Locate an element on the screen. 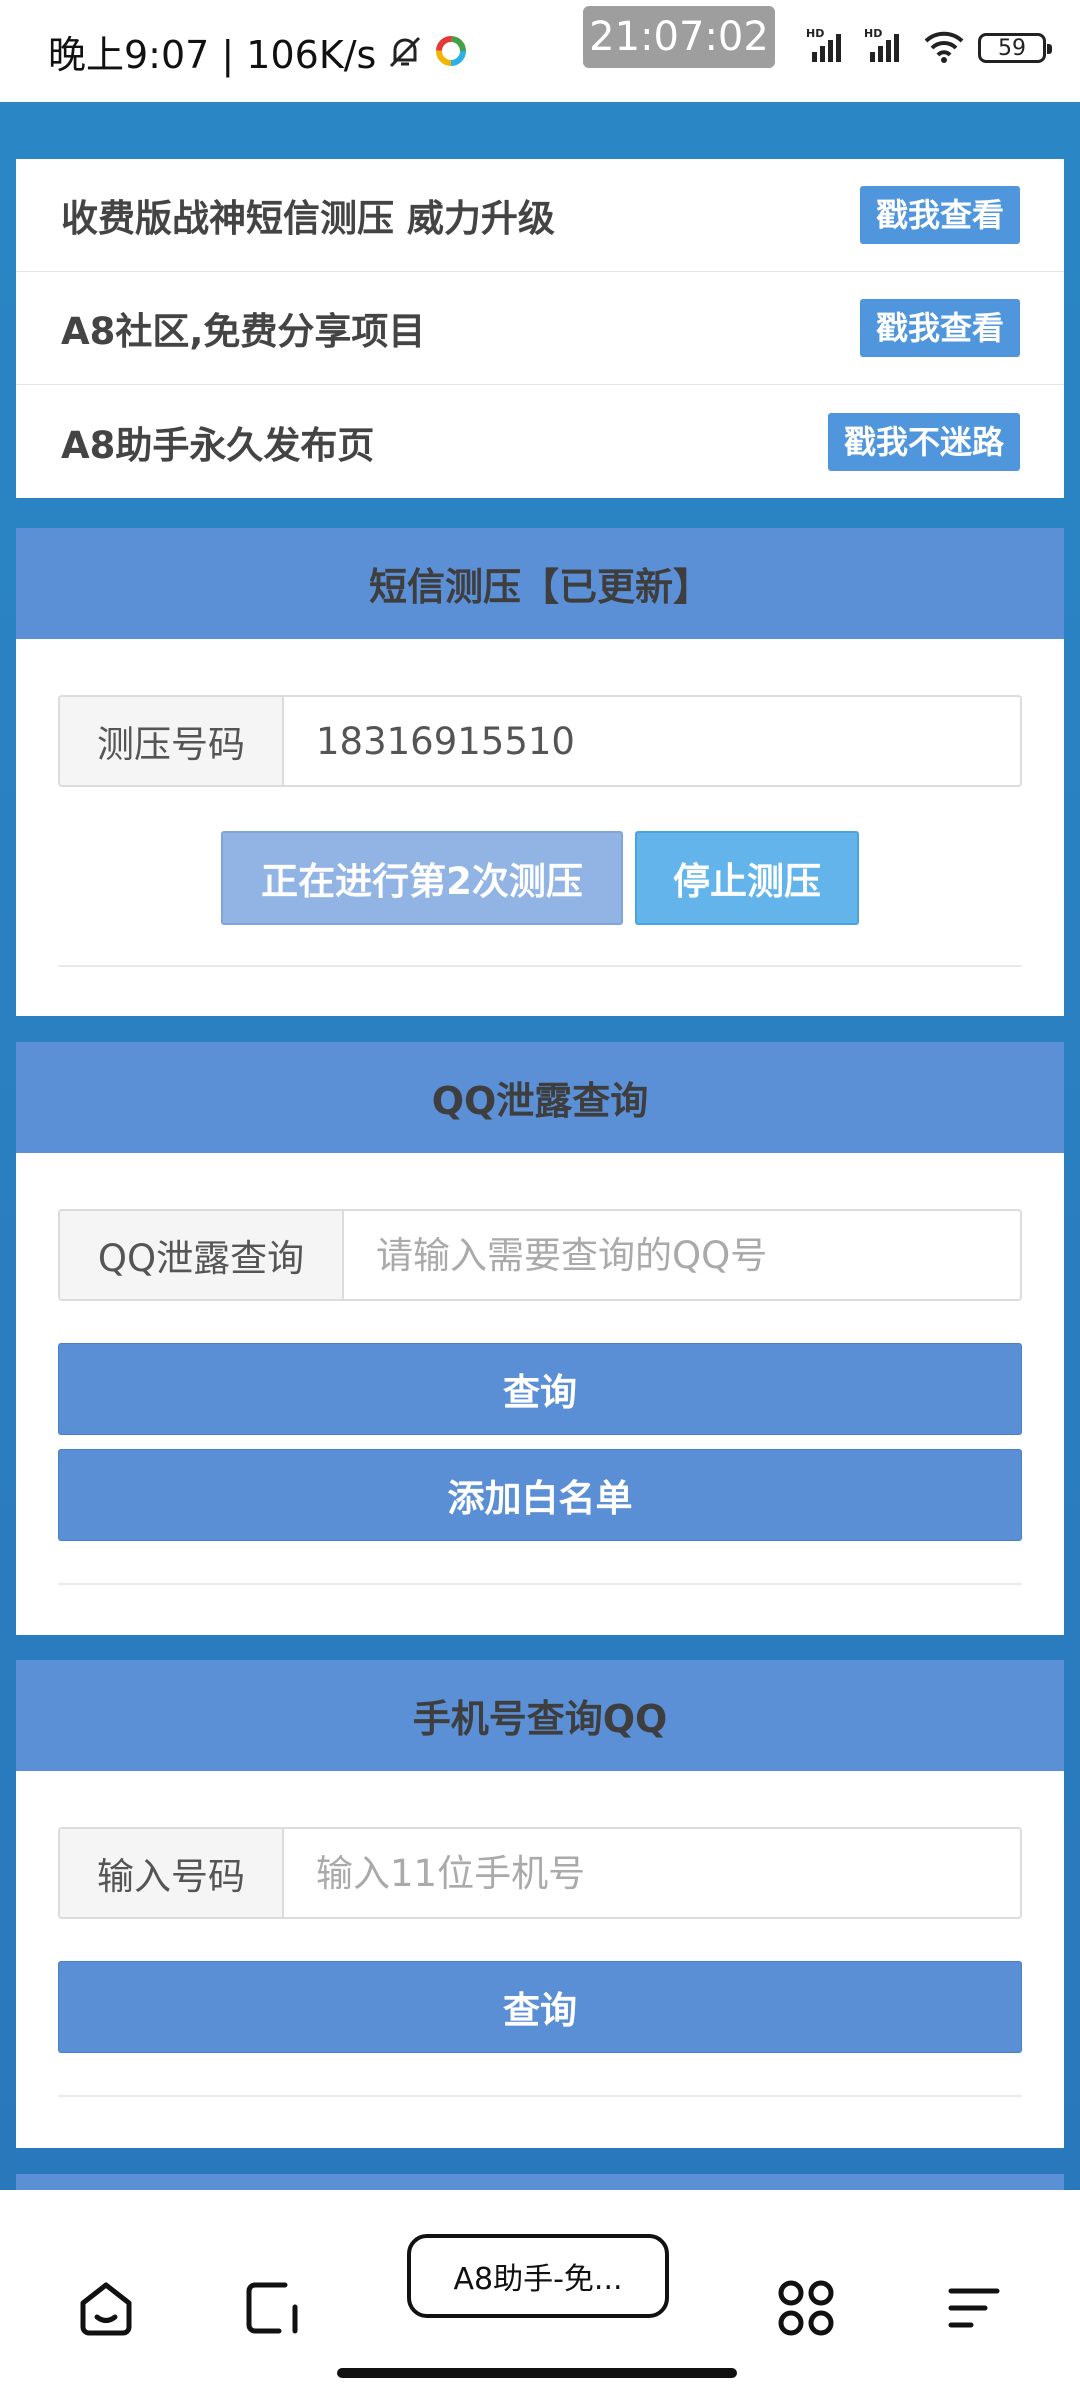  mobile-input-group: 输入号码 is located at coordinates (540, 1873).